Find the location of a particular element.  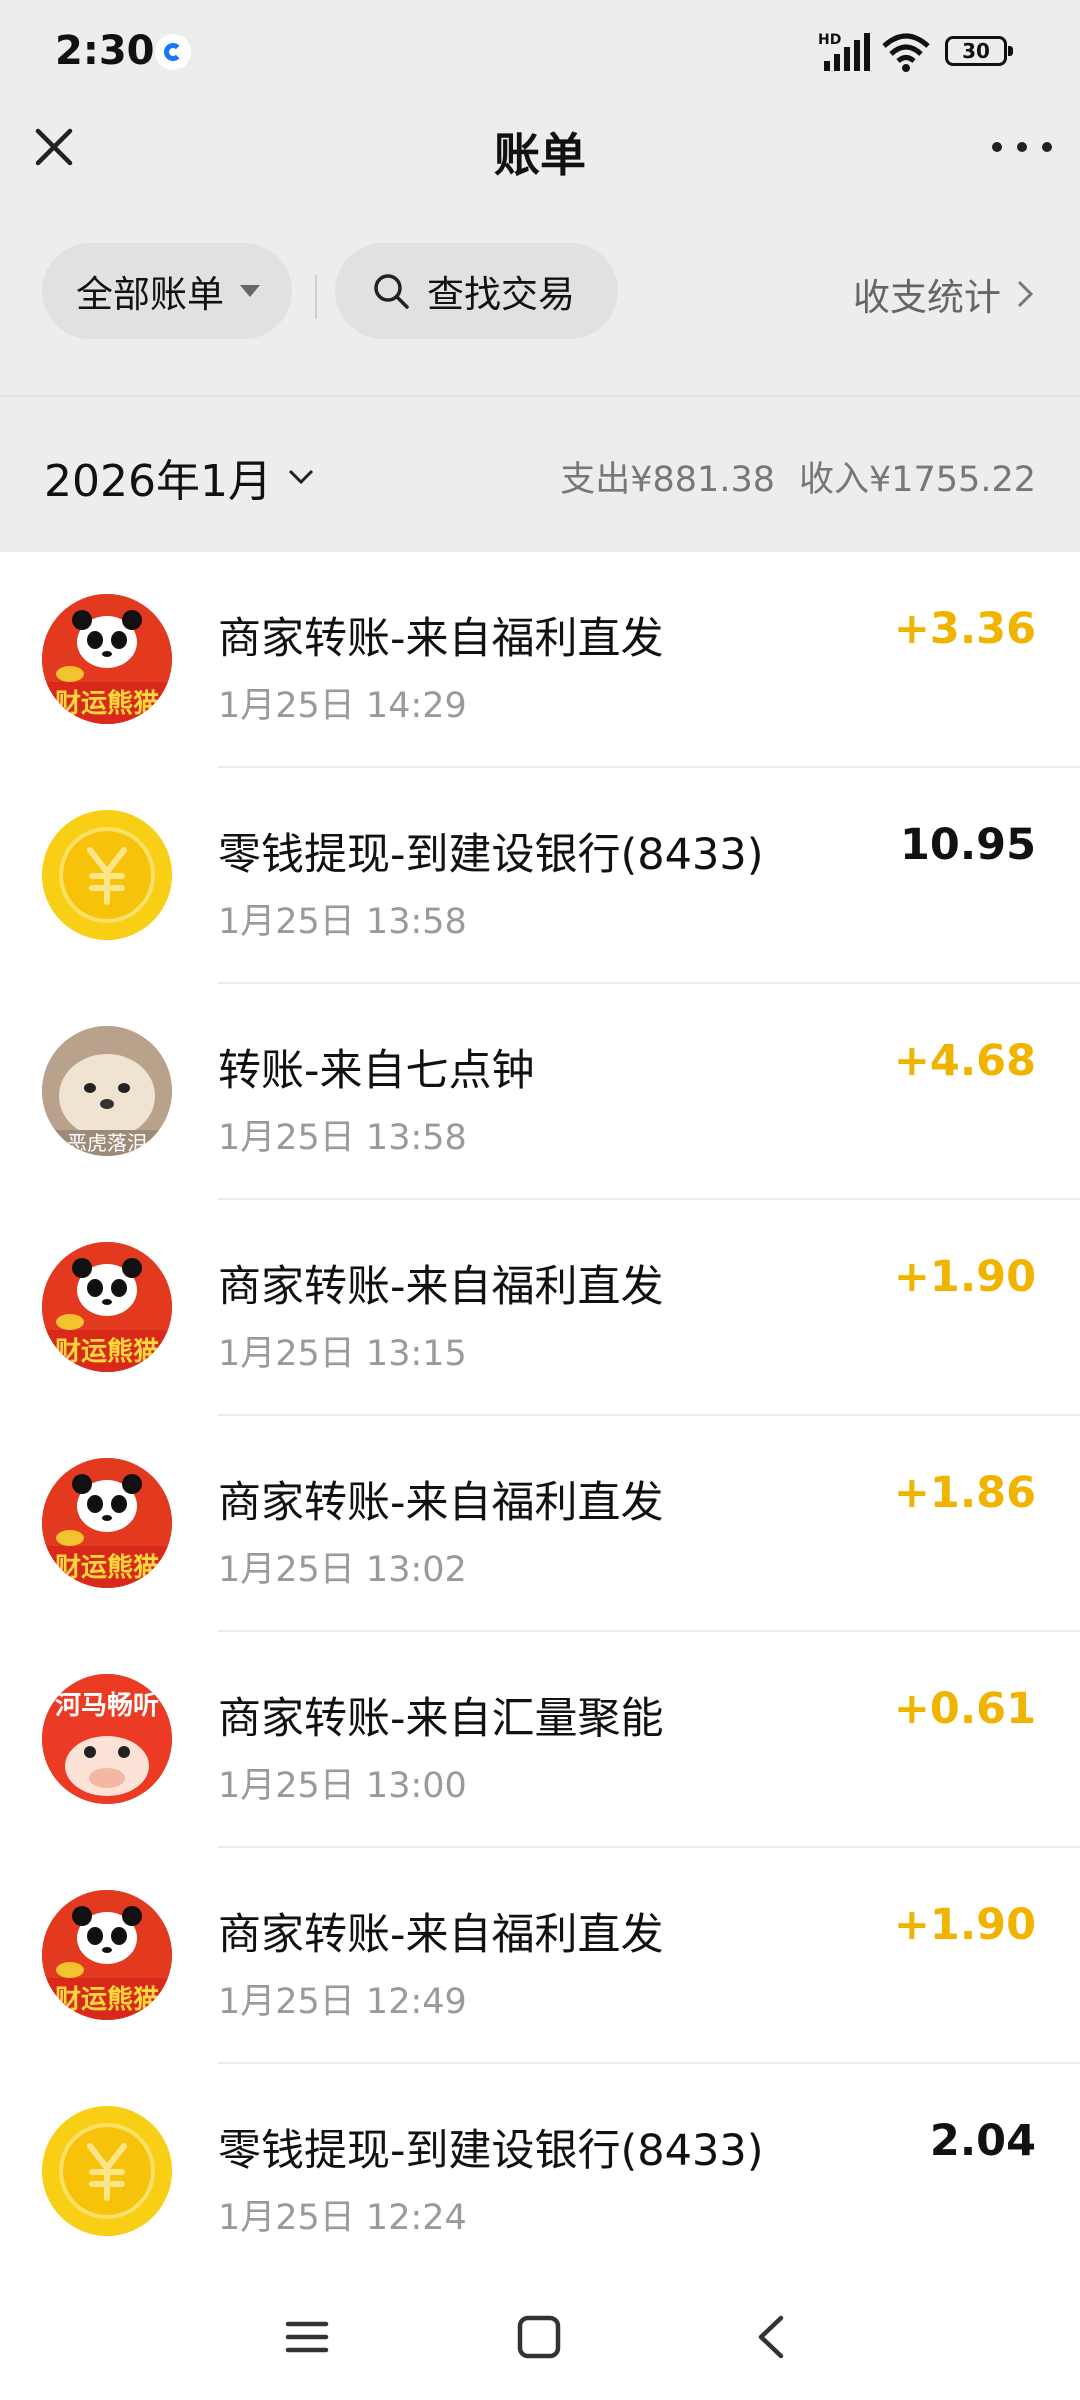

transaction-row: 河马畅听 商家转账-来自汇量聚能 1月25日 13:00 +0.61 is located at coordinates (540, 1740).